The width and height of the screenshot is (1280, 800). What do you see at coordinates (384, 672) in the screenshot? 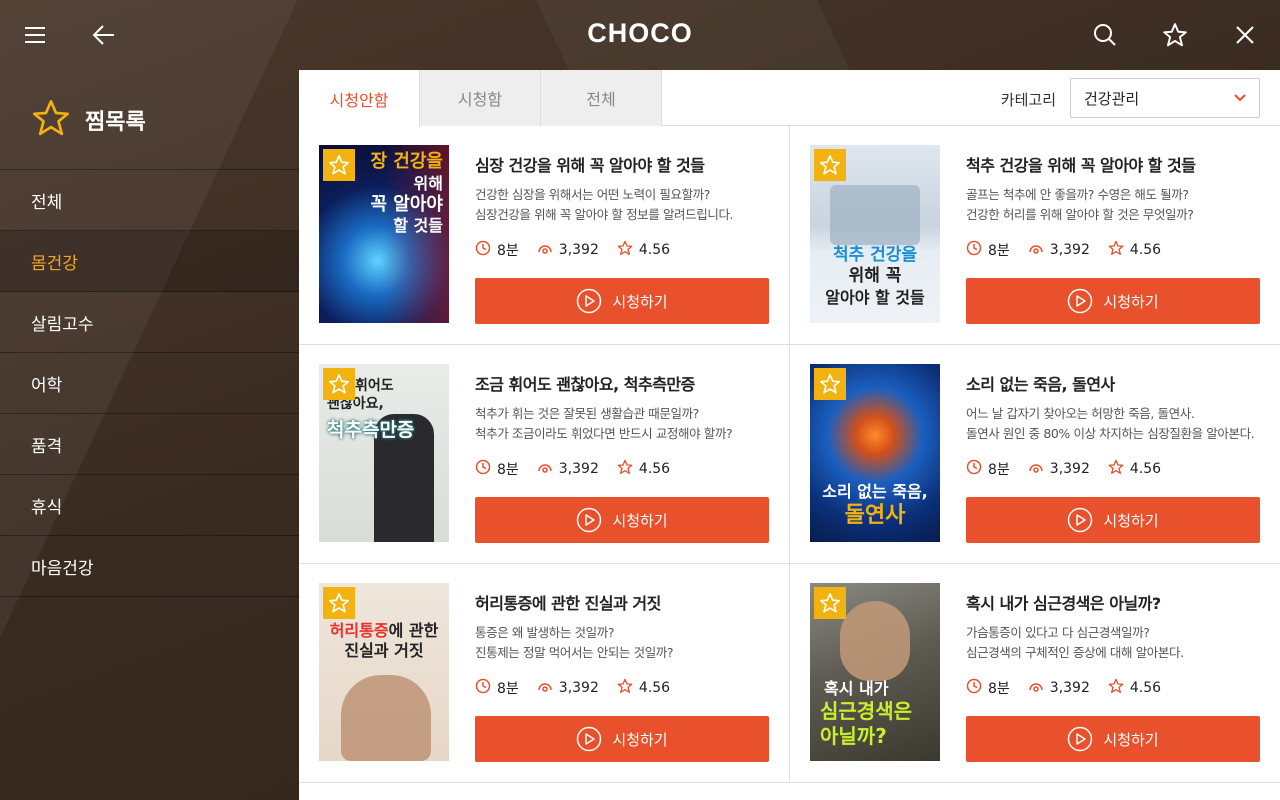
I see `thumbnail-back-pain: 허리통증에 관한 진실과 거짓` at bounding box center [384, 672].